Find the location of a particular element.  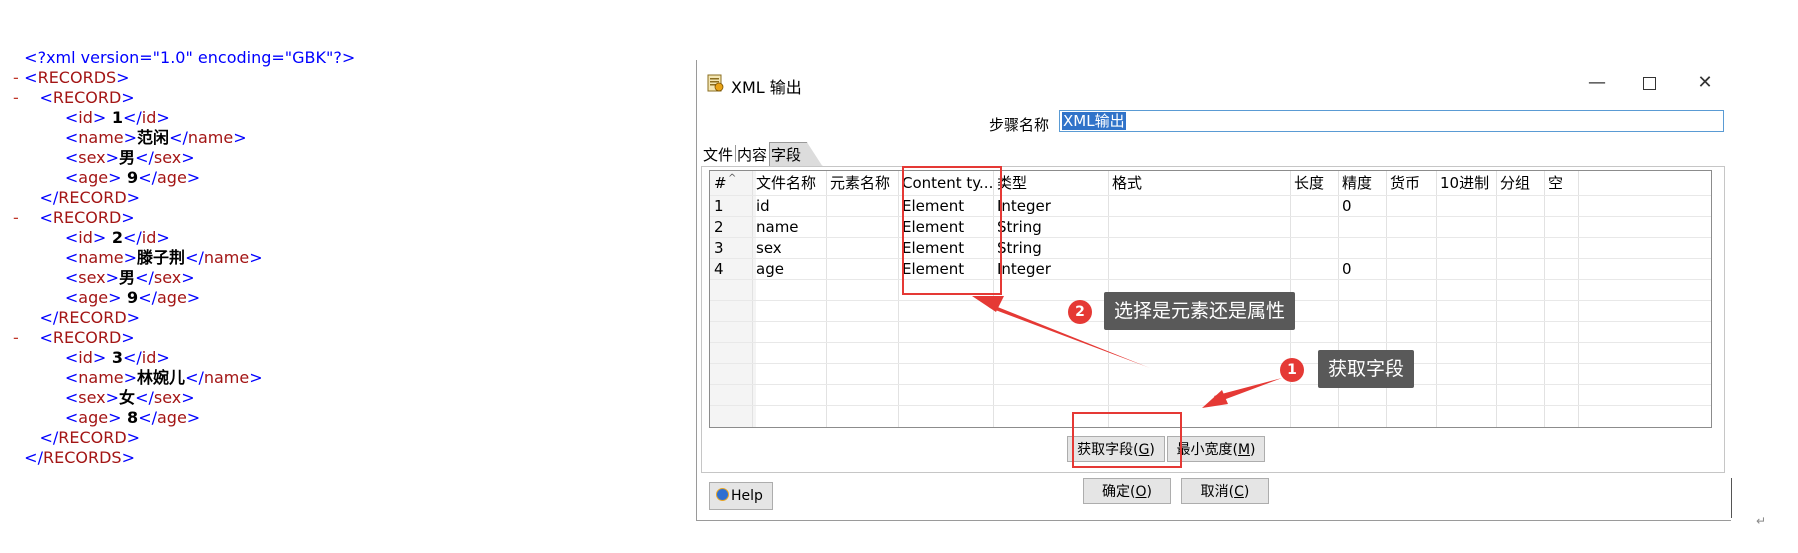

table-cell: 4 is located at coordinates (731, 269).